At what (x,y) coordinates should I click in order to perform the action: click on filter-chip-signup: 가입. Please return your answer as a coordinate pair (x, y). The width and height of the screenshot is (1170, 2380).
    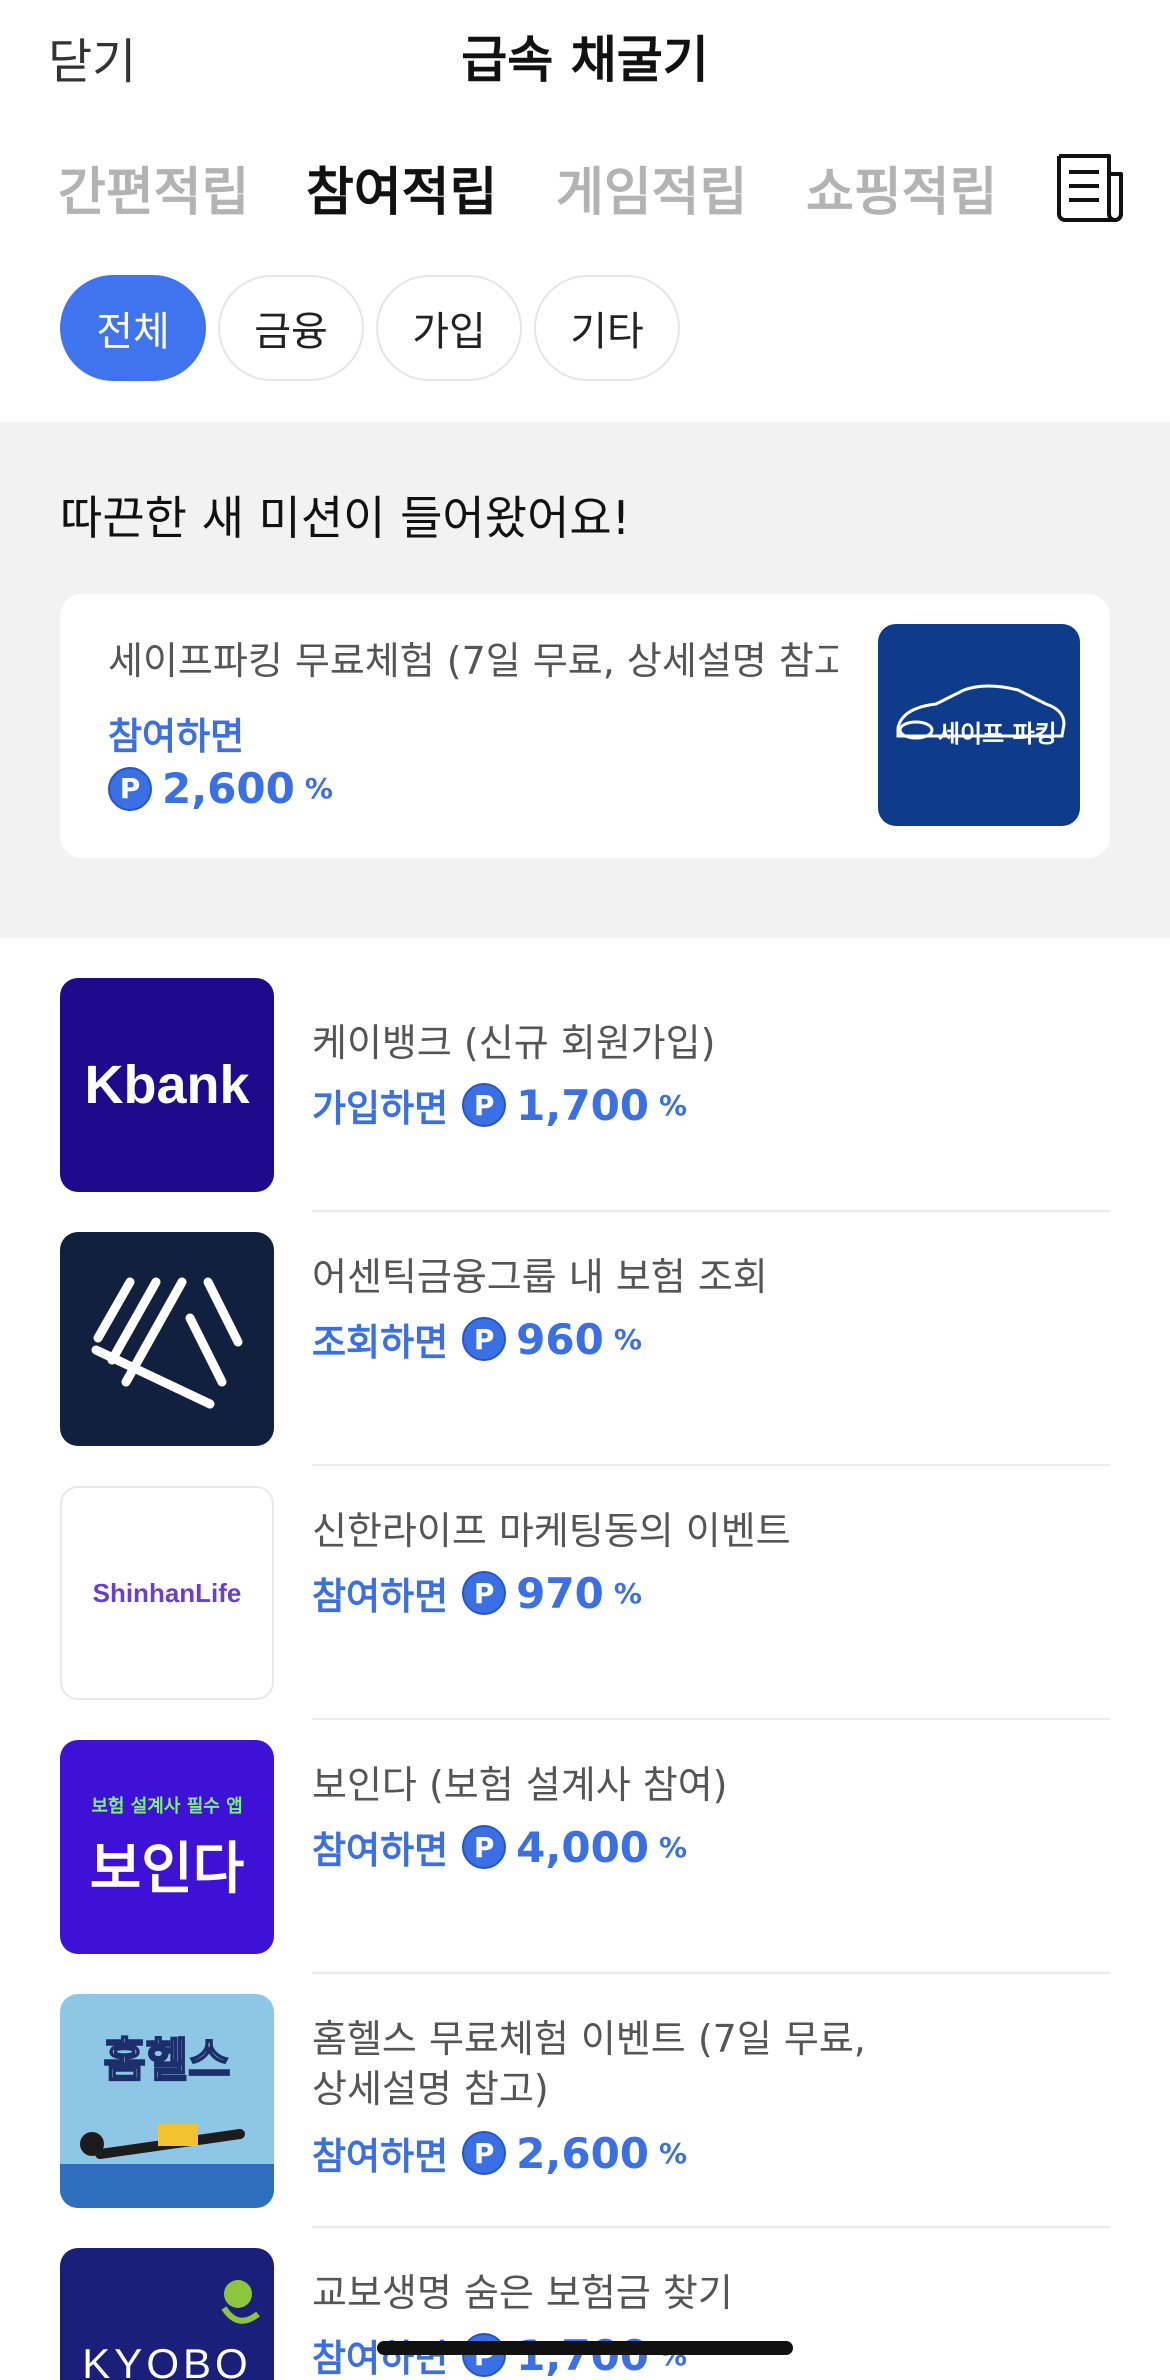
    Looking at the image, I should click on (449, 328).